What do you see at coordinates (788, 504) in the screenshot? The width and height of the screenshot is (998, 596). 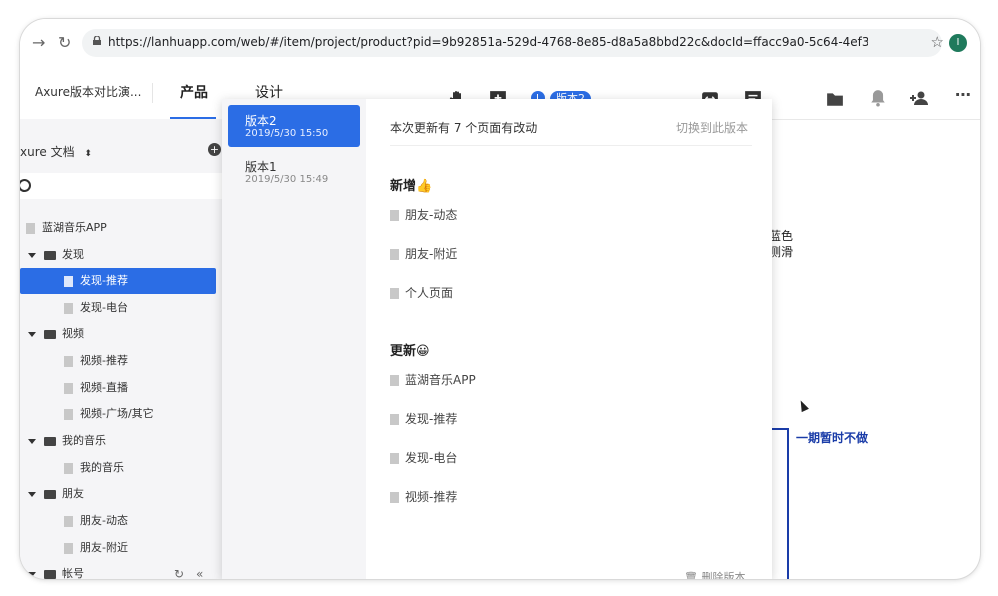 I see `annotation-line` at bounding box center [788, 504].